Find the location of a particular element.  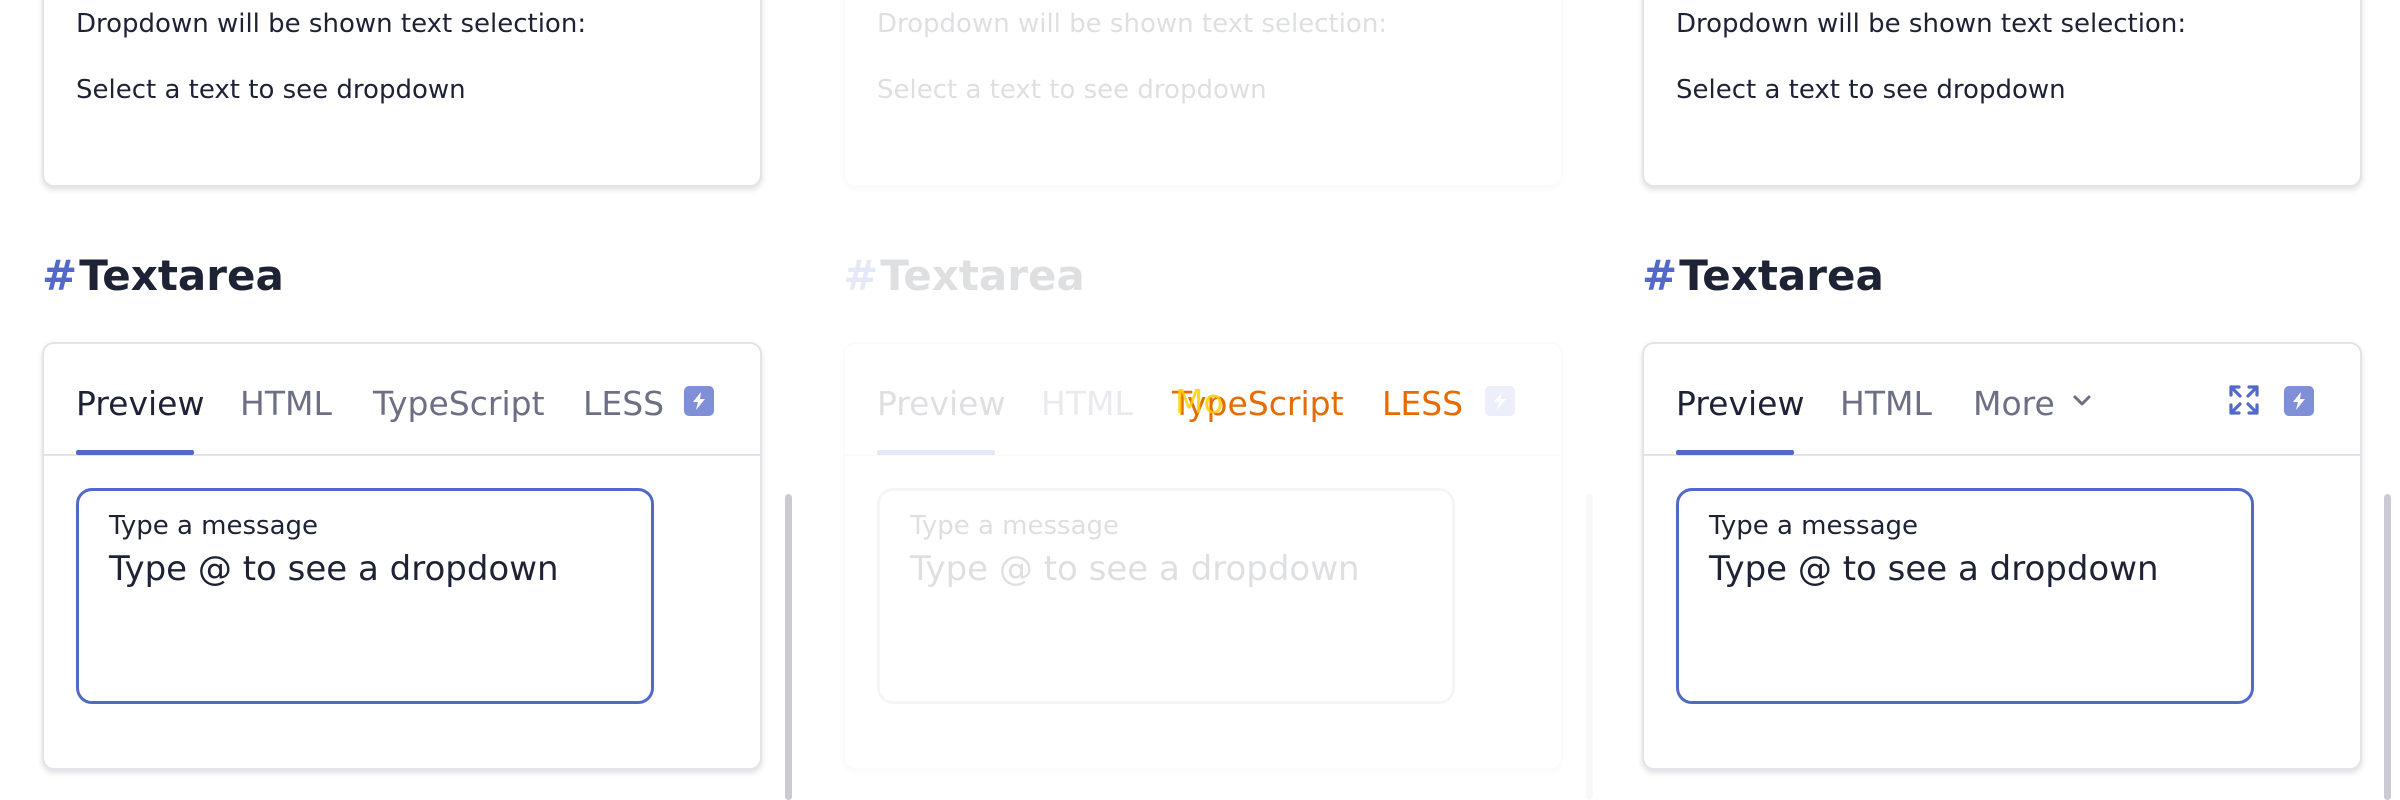

expand-icon is located at coordinates (2244, 400).